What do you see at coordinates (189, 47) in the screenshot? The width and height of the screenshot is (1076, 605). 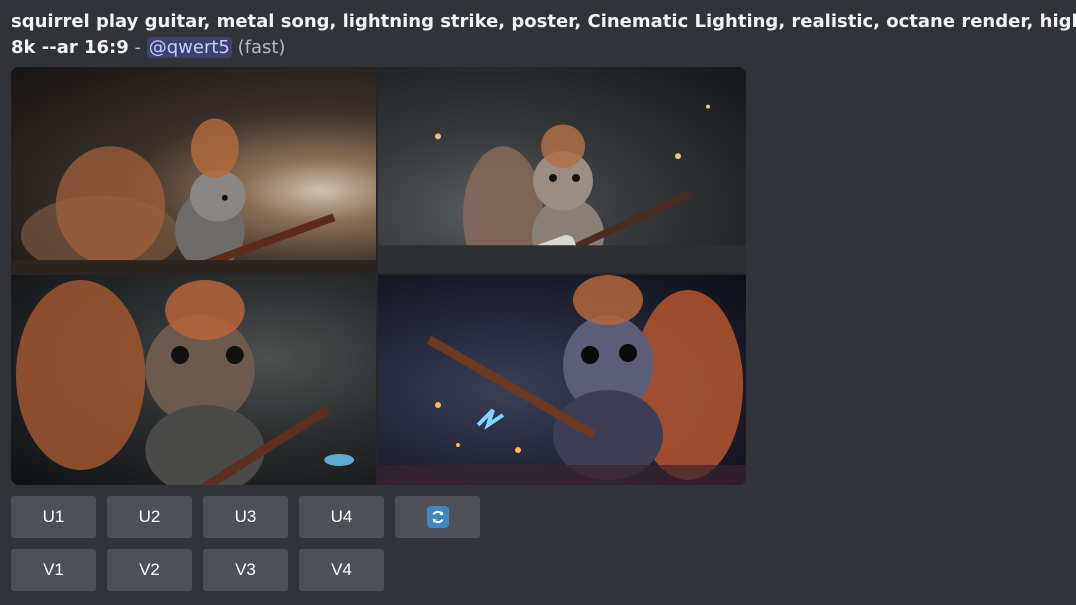 I see `user-mention: @qwert5` at bounding box center [189, 47].